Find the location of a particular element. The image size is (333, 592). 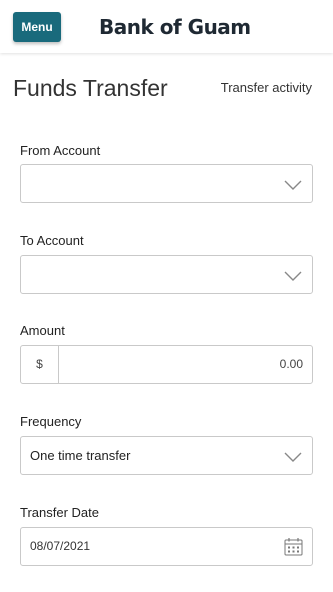

amount-label: Amount is located at coordinates (42, 330).